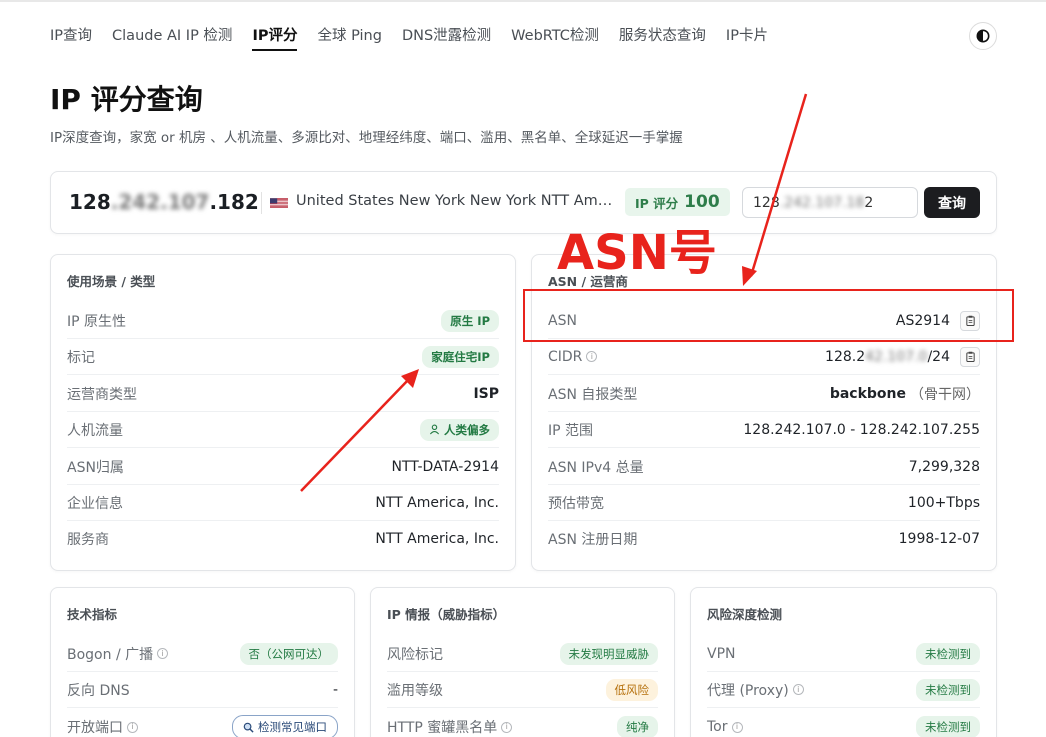 This screenshot has width=1046, height=737. I want to click on ports-label: 开放端口, so click(95, 728).